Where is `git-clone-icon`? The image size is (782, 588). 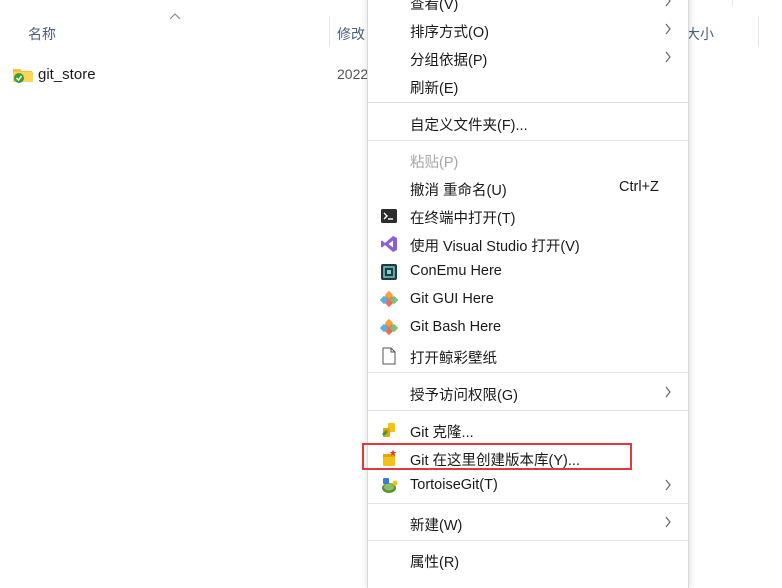
git-clone-icon is located at coordinates (388, 430).